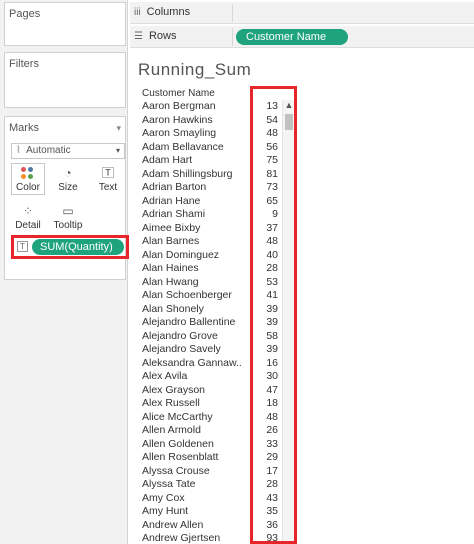 The height and width of the screenshot is (544, 474). Describe the element at coordinates (193, 256) in the screenshot. I see `customer-name-cell: Alan Dominguez` at that location.